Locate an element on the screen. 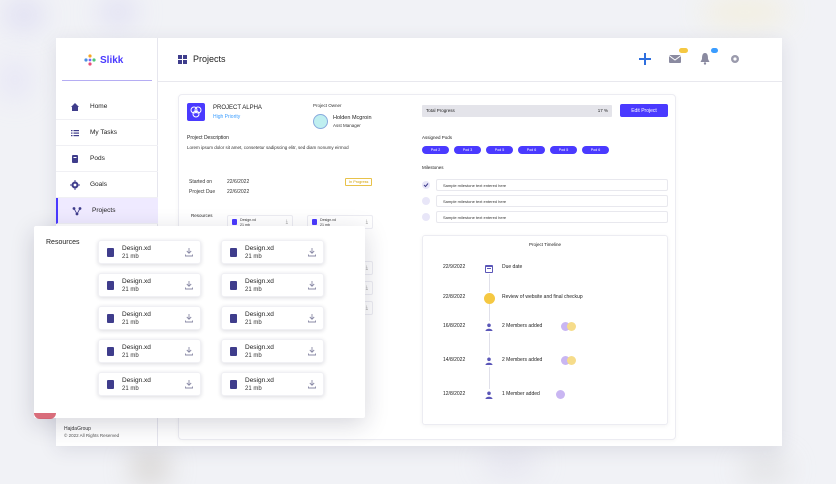 This screenshot has height=484, width=836. logo-divider is located at coordinates (107, 80).